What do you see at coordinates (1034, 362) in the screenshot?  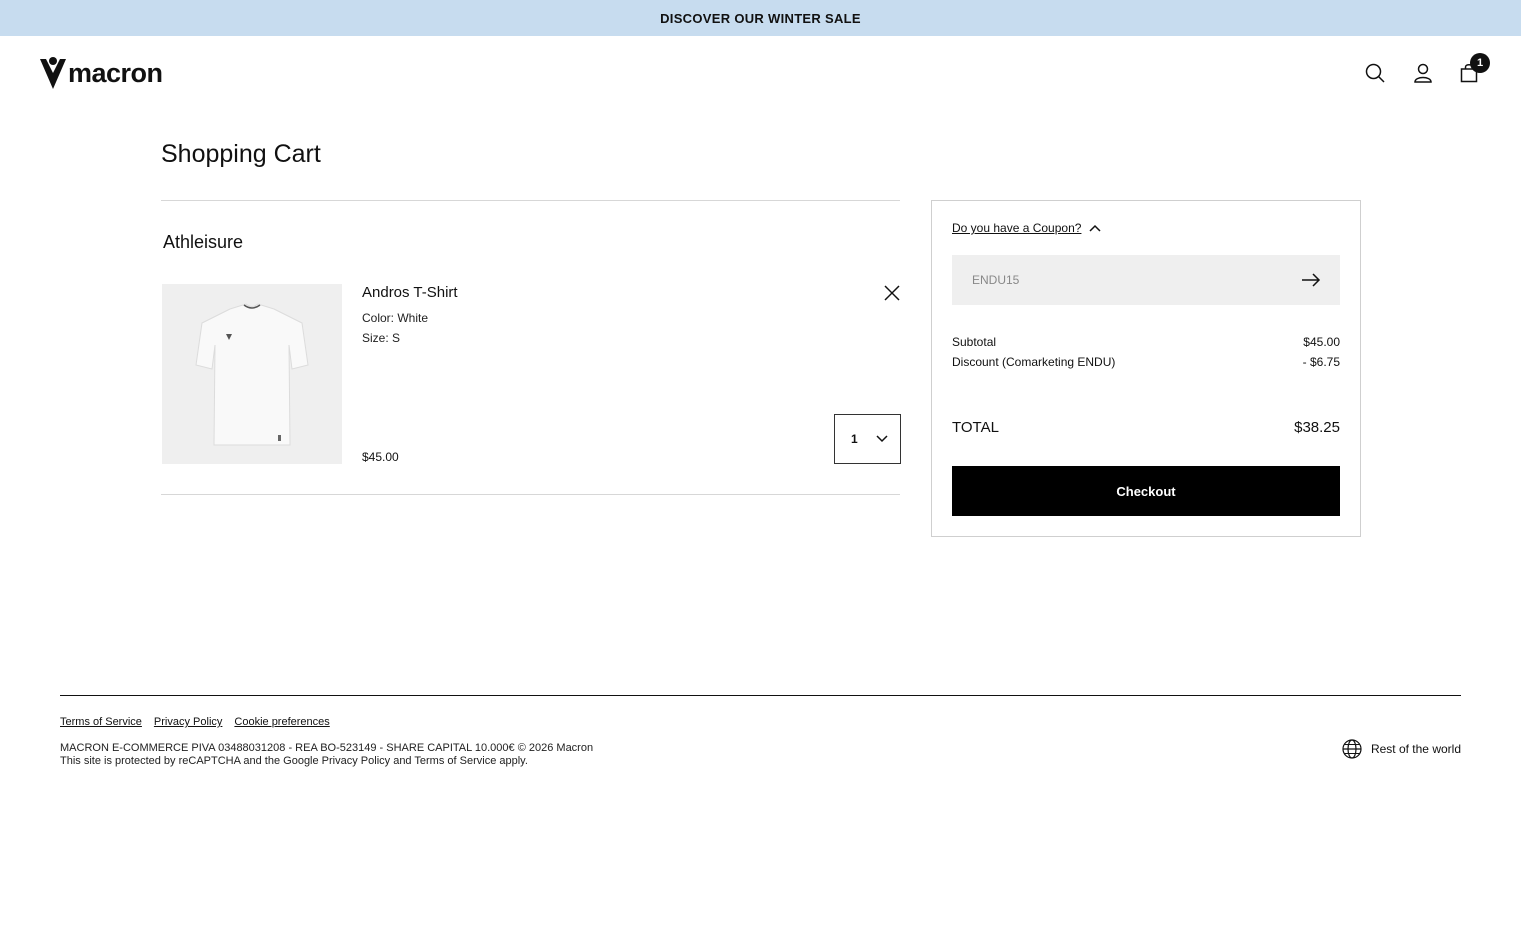 I see `discount-label: Discount (Comarketing ENDU)` at bounding box center [1034, 362].